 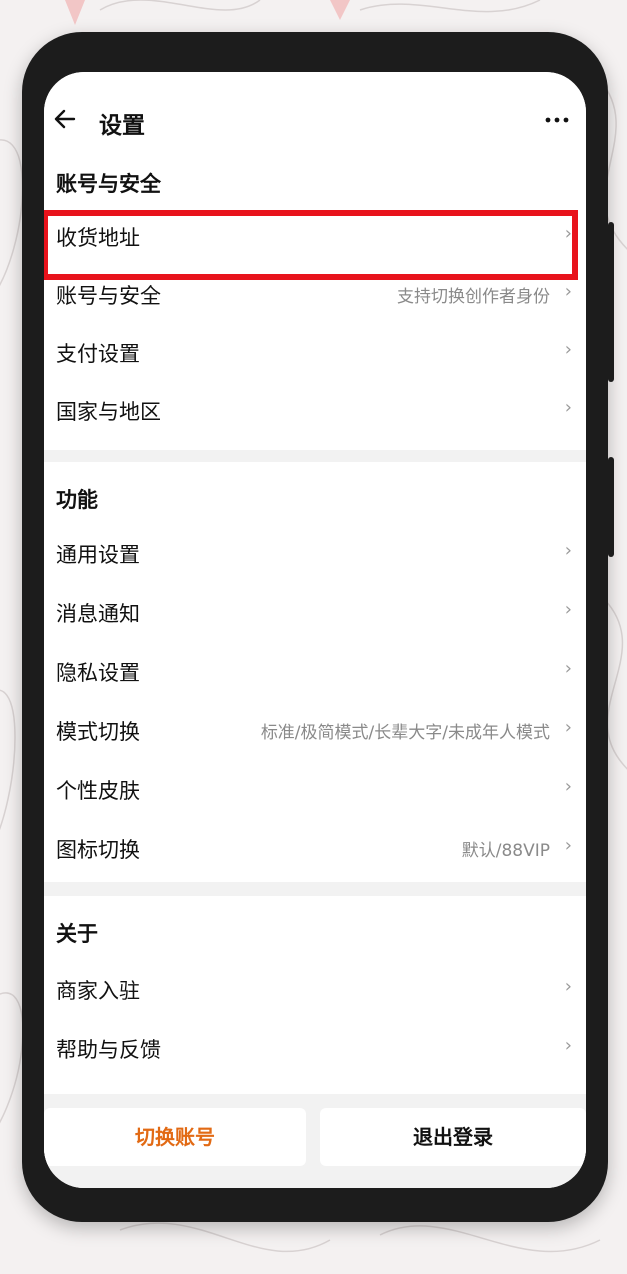 What do you see at coordinates (611, 507) in the screenshot?
I see `volume-button` at bounding box center [611, 507].